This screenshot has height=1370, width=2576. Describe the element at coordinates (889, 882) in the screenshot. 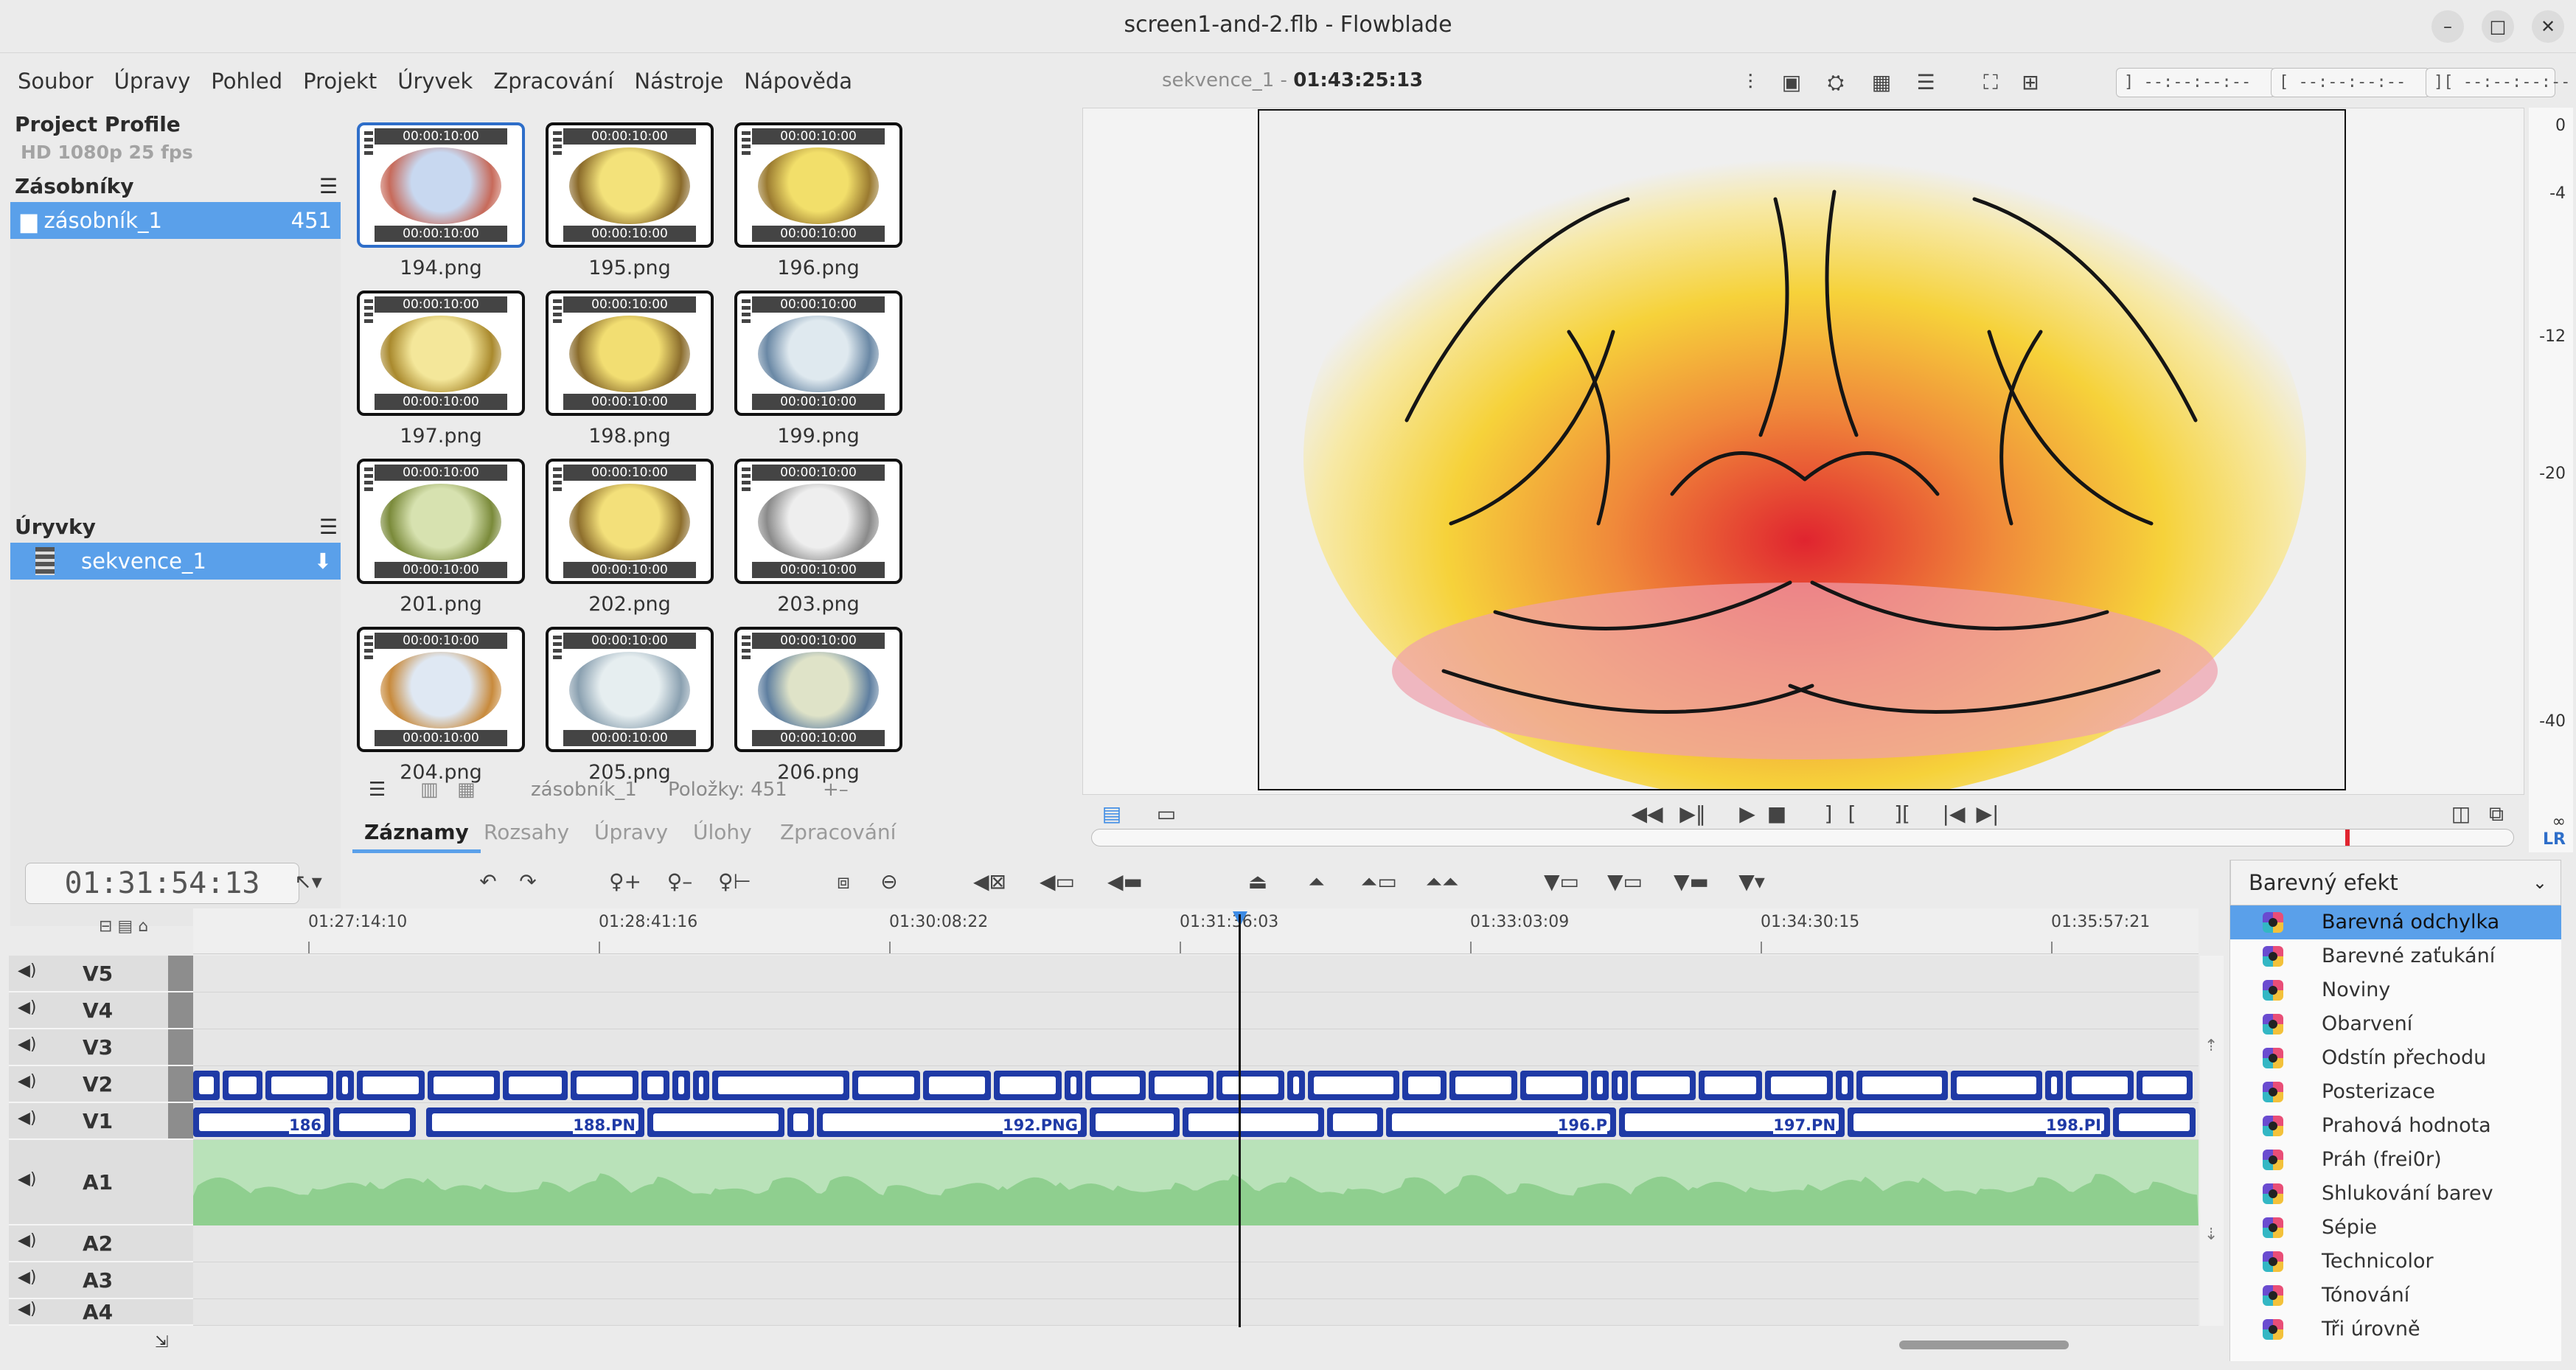

I see `link-icon: ⊖` at that location.